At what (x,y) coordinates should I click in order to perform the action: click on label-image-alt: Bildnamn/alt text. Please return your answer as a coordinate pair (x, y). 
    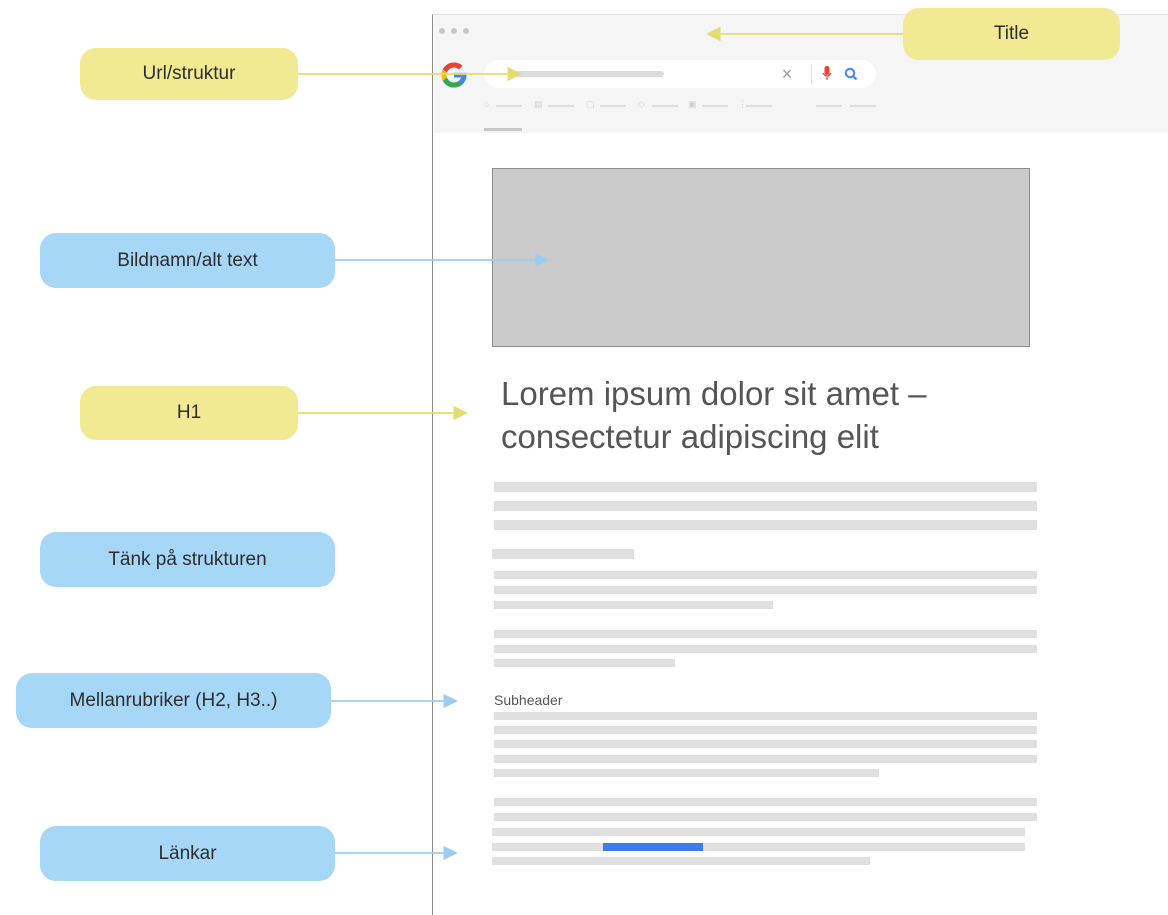
    Looking at the image, I should click on (187, 260).